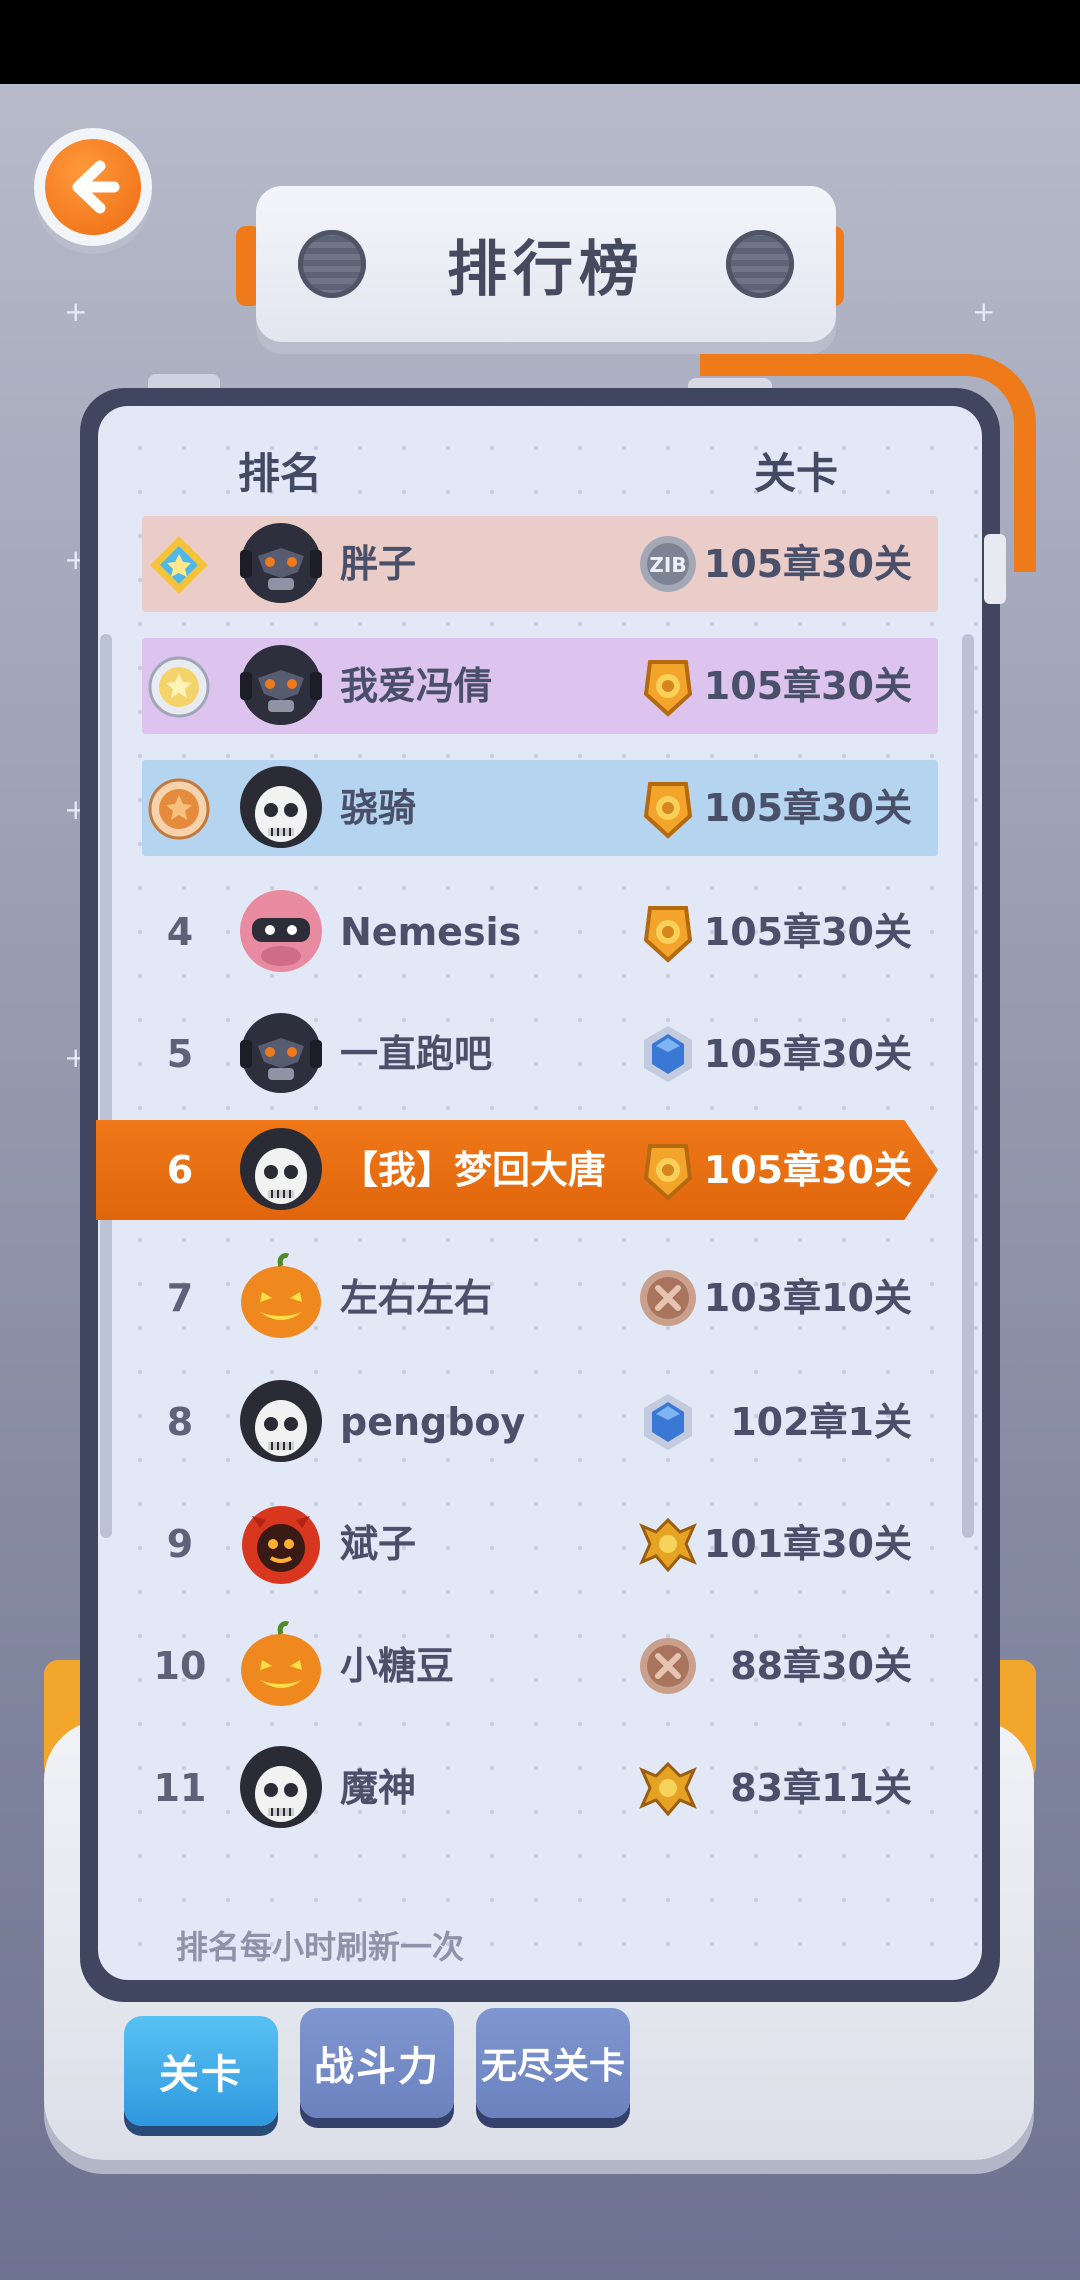 The width and height of the screenshot is (1080, 2280). I want to click on leaderboard-row: 我爱冯倩 105章30关, so click(540, 686).